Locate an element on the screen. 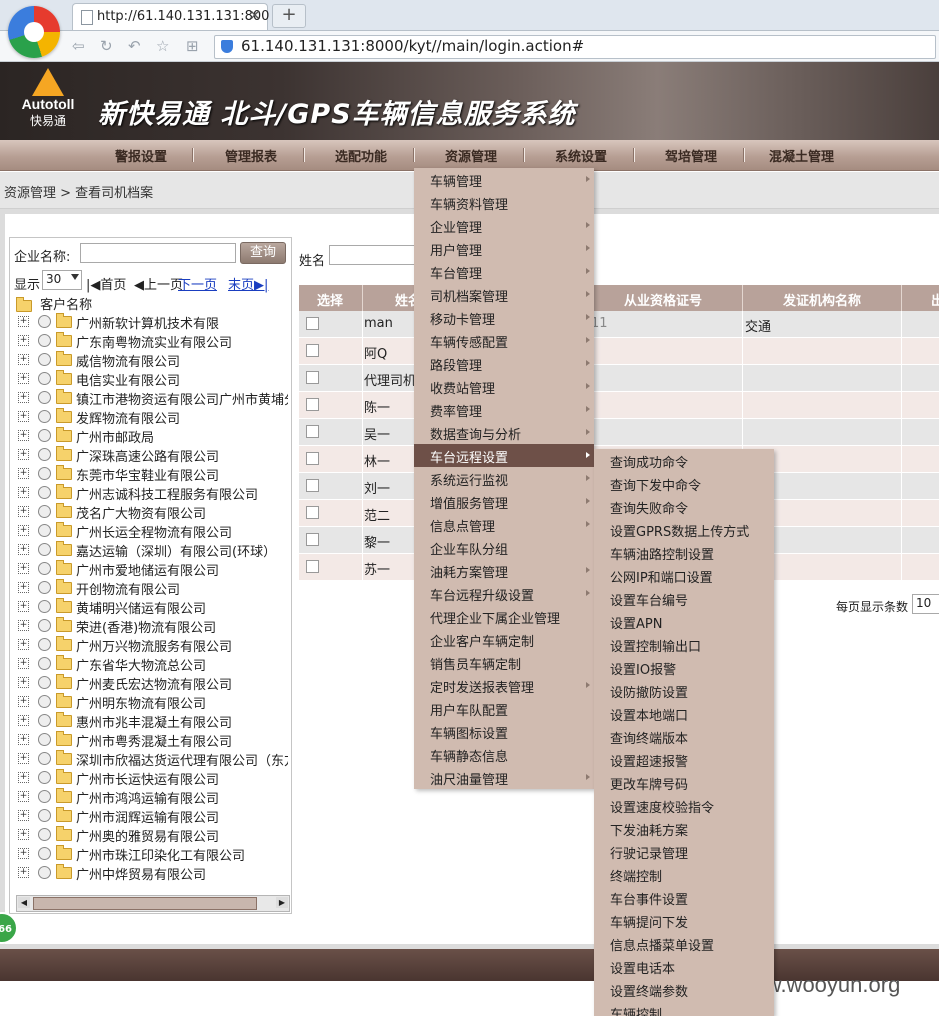  tree-item: + 广州新软计算机技术有限 is located at coordinates (152, 321).